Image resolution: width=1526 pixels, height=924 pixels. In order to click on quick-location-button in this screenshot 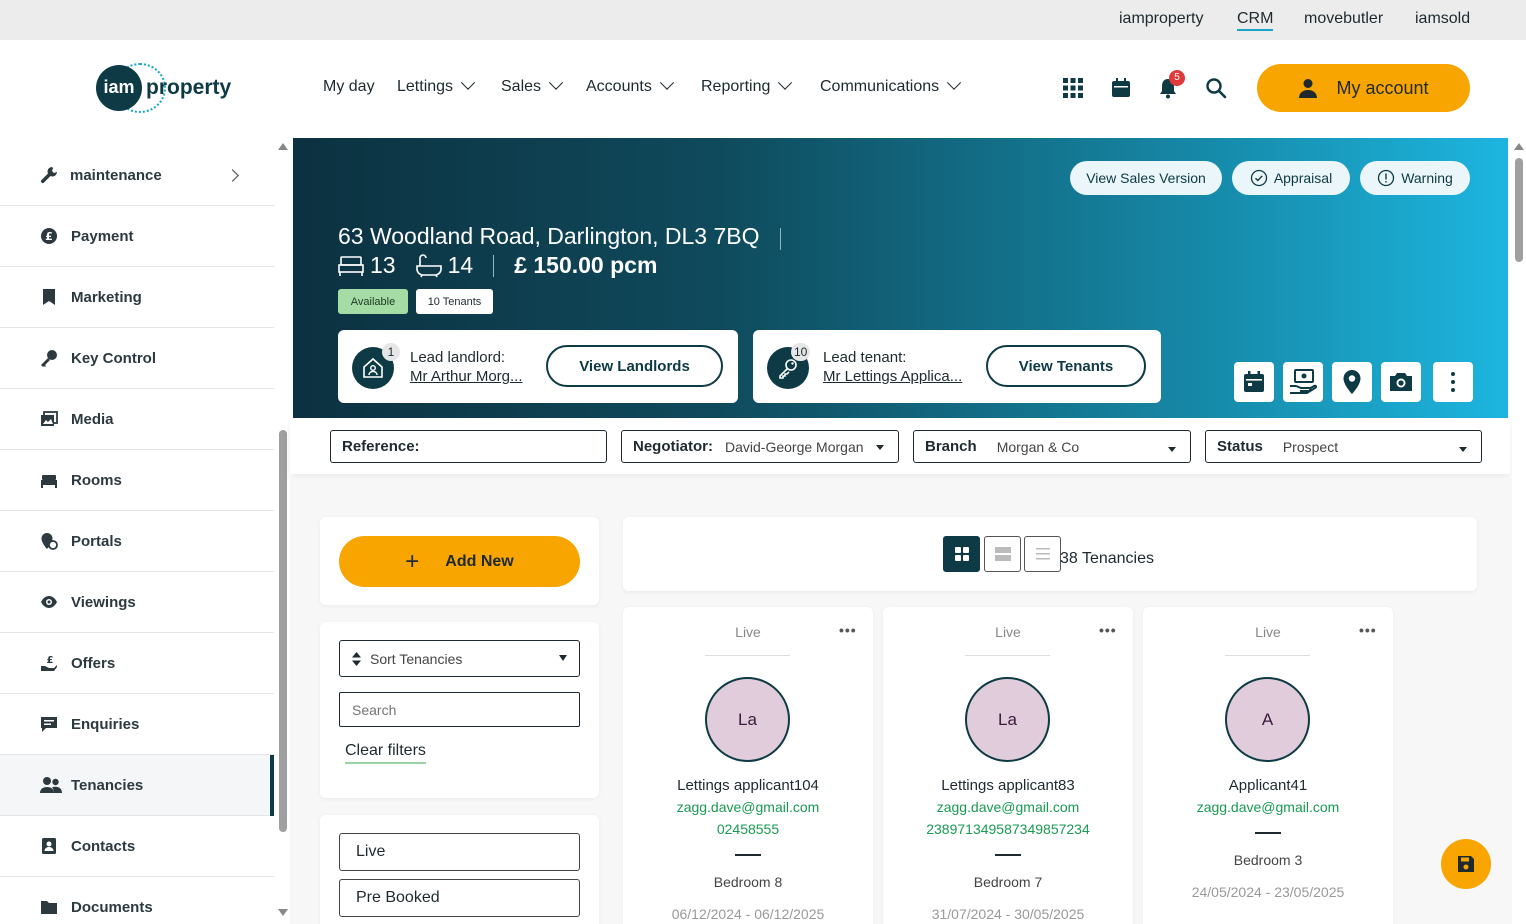, I will do `click(1352, 382)`.